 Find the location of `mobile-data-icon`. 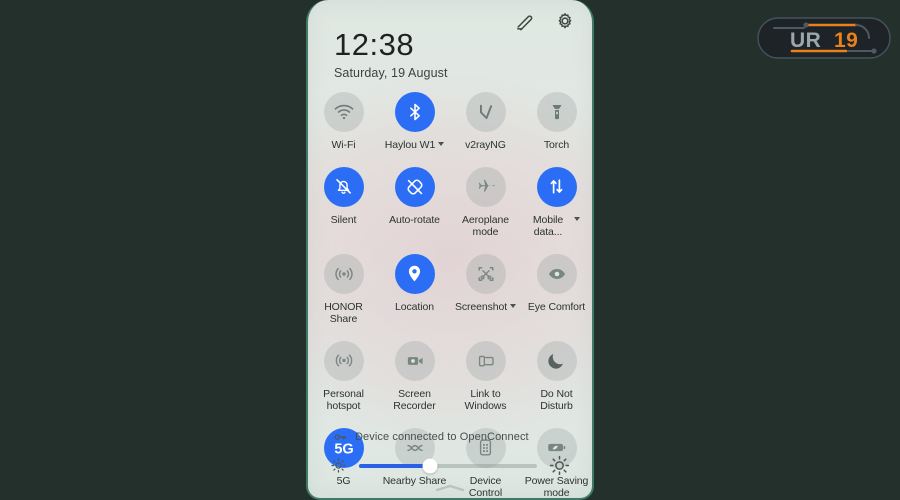

mobile-data-icon is located at coordinates (556, 186).